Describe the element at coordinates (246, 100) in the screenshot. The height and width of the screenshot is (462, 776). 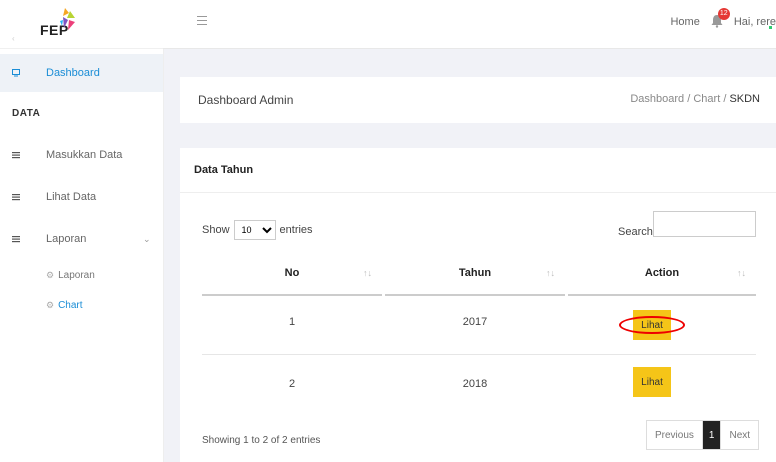
I see `page-title: Dashboard Admin` at that location.